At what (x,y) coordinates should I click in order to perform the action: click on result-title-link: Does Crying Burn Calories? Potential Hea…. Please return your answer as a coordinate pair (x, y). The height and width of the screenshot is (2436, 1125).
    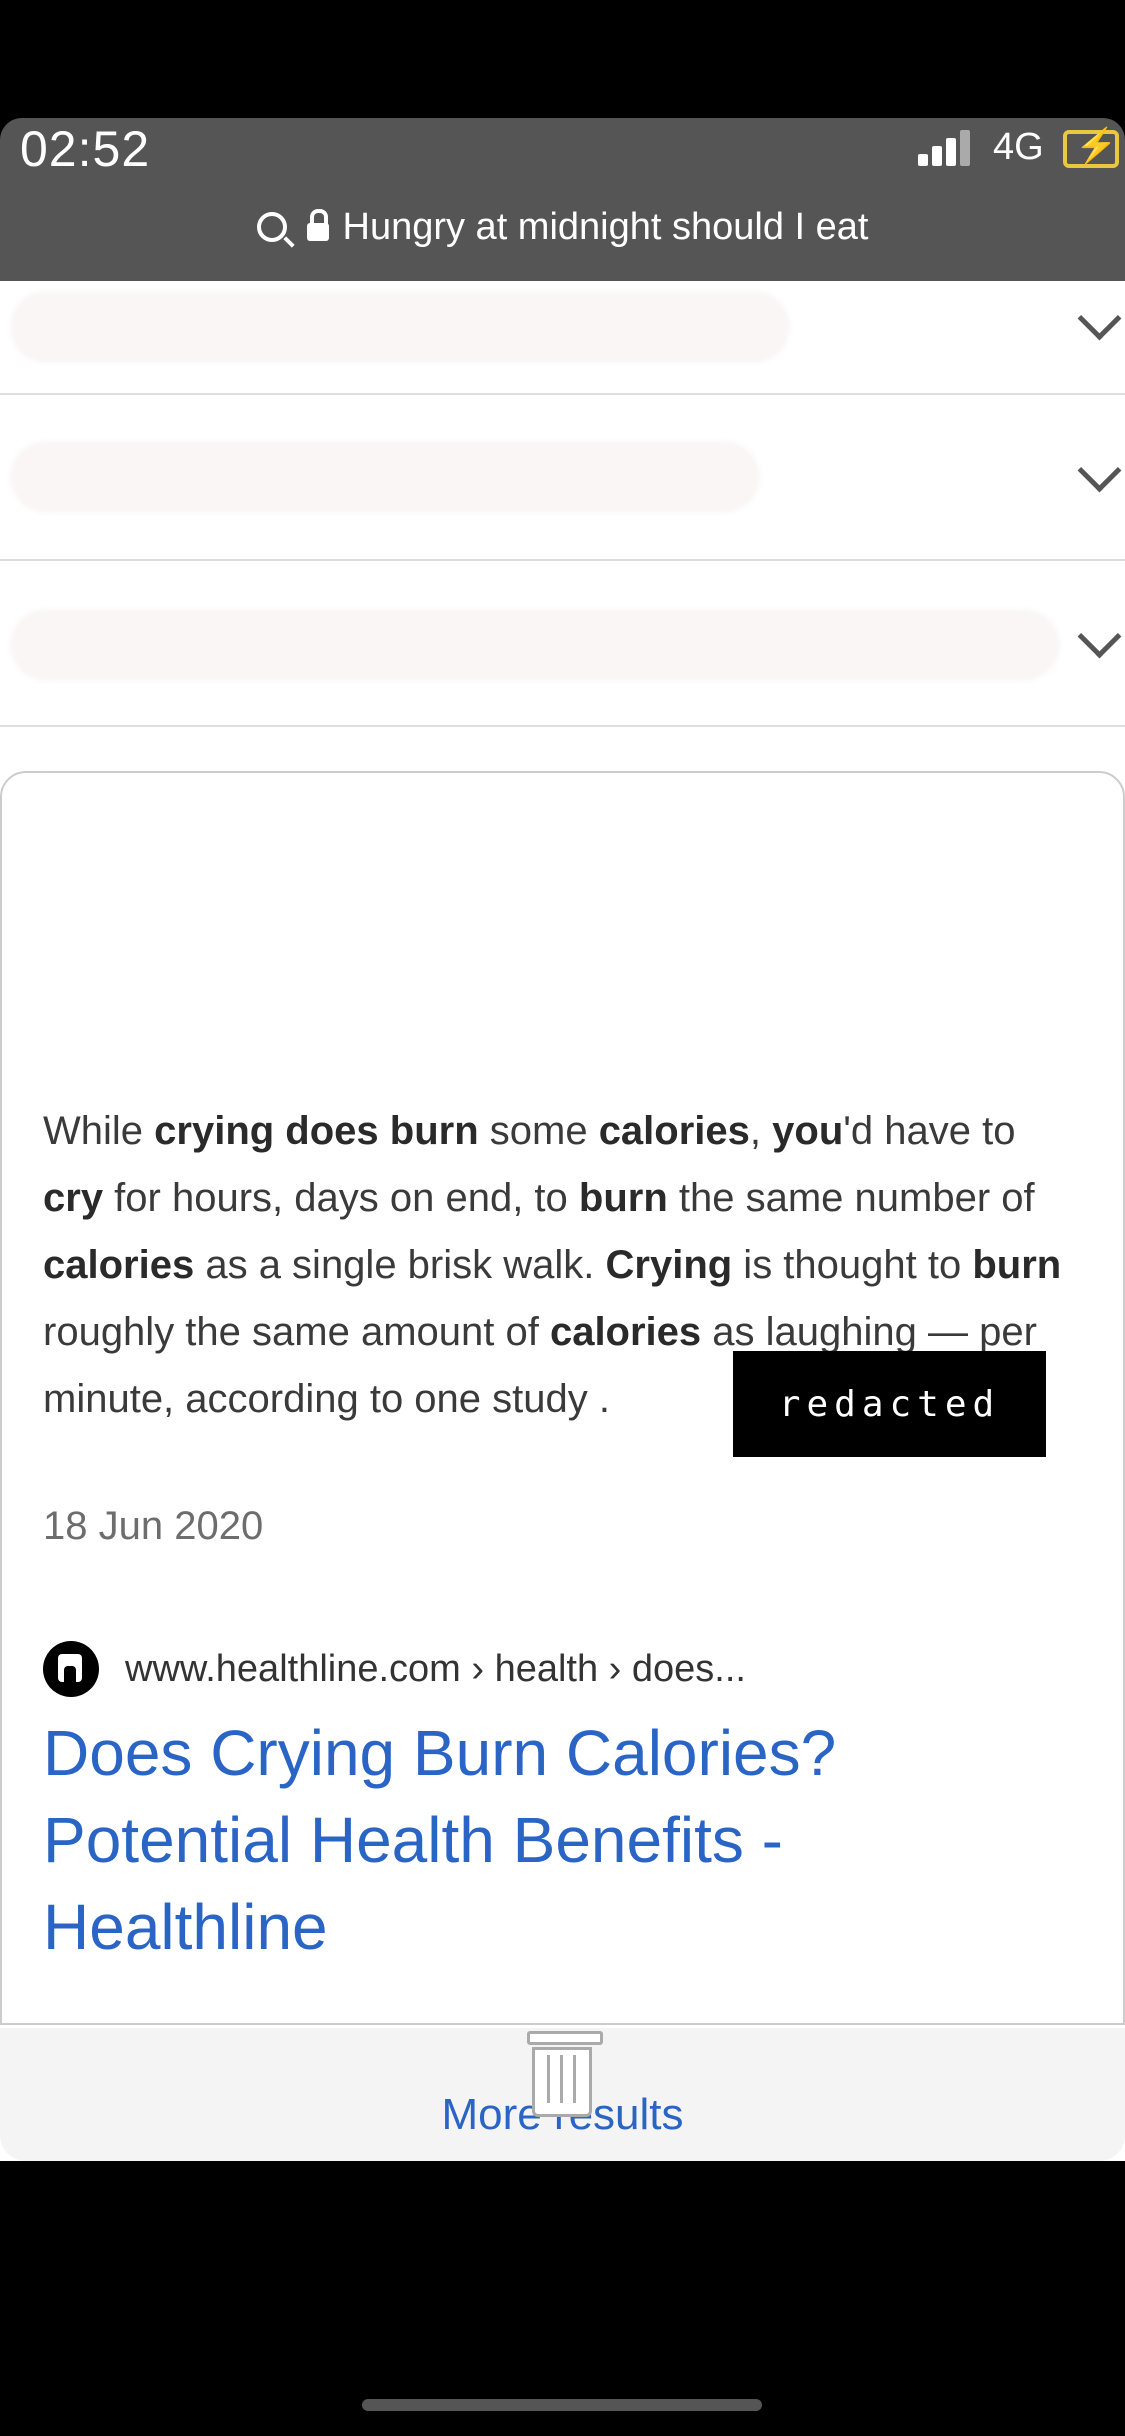
    Looking at the image, I should click on (543, 1840).